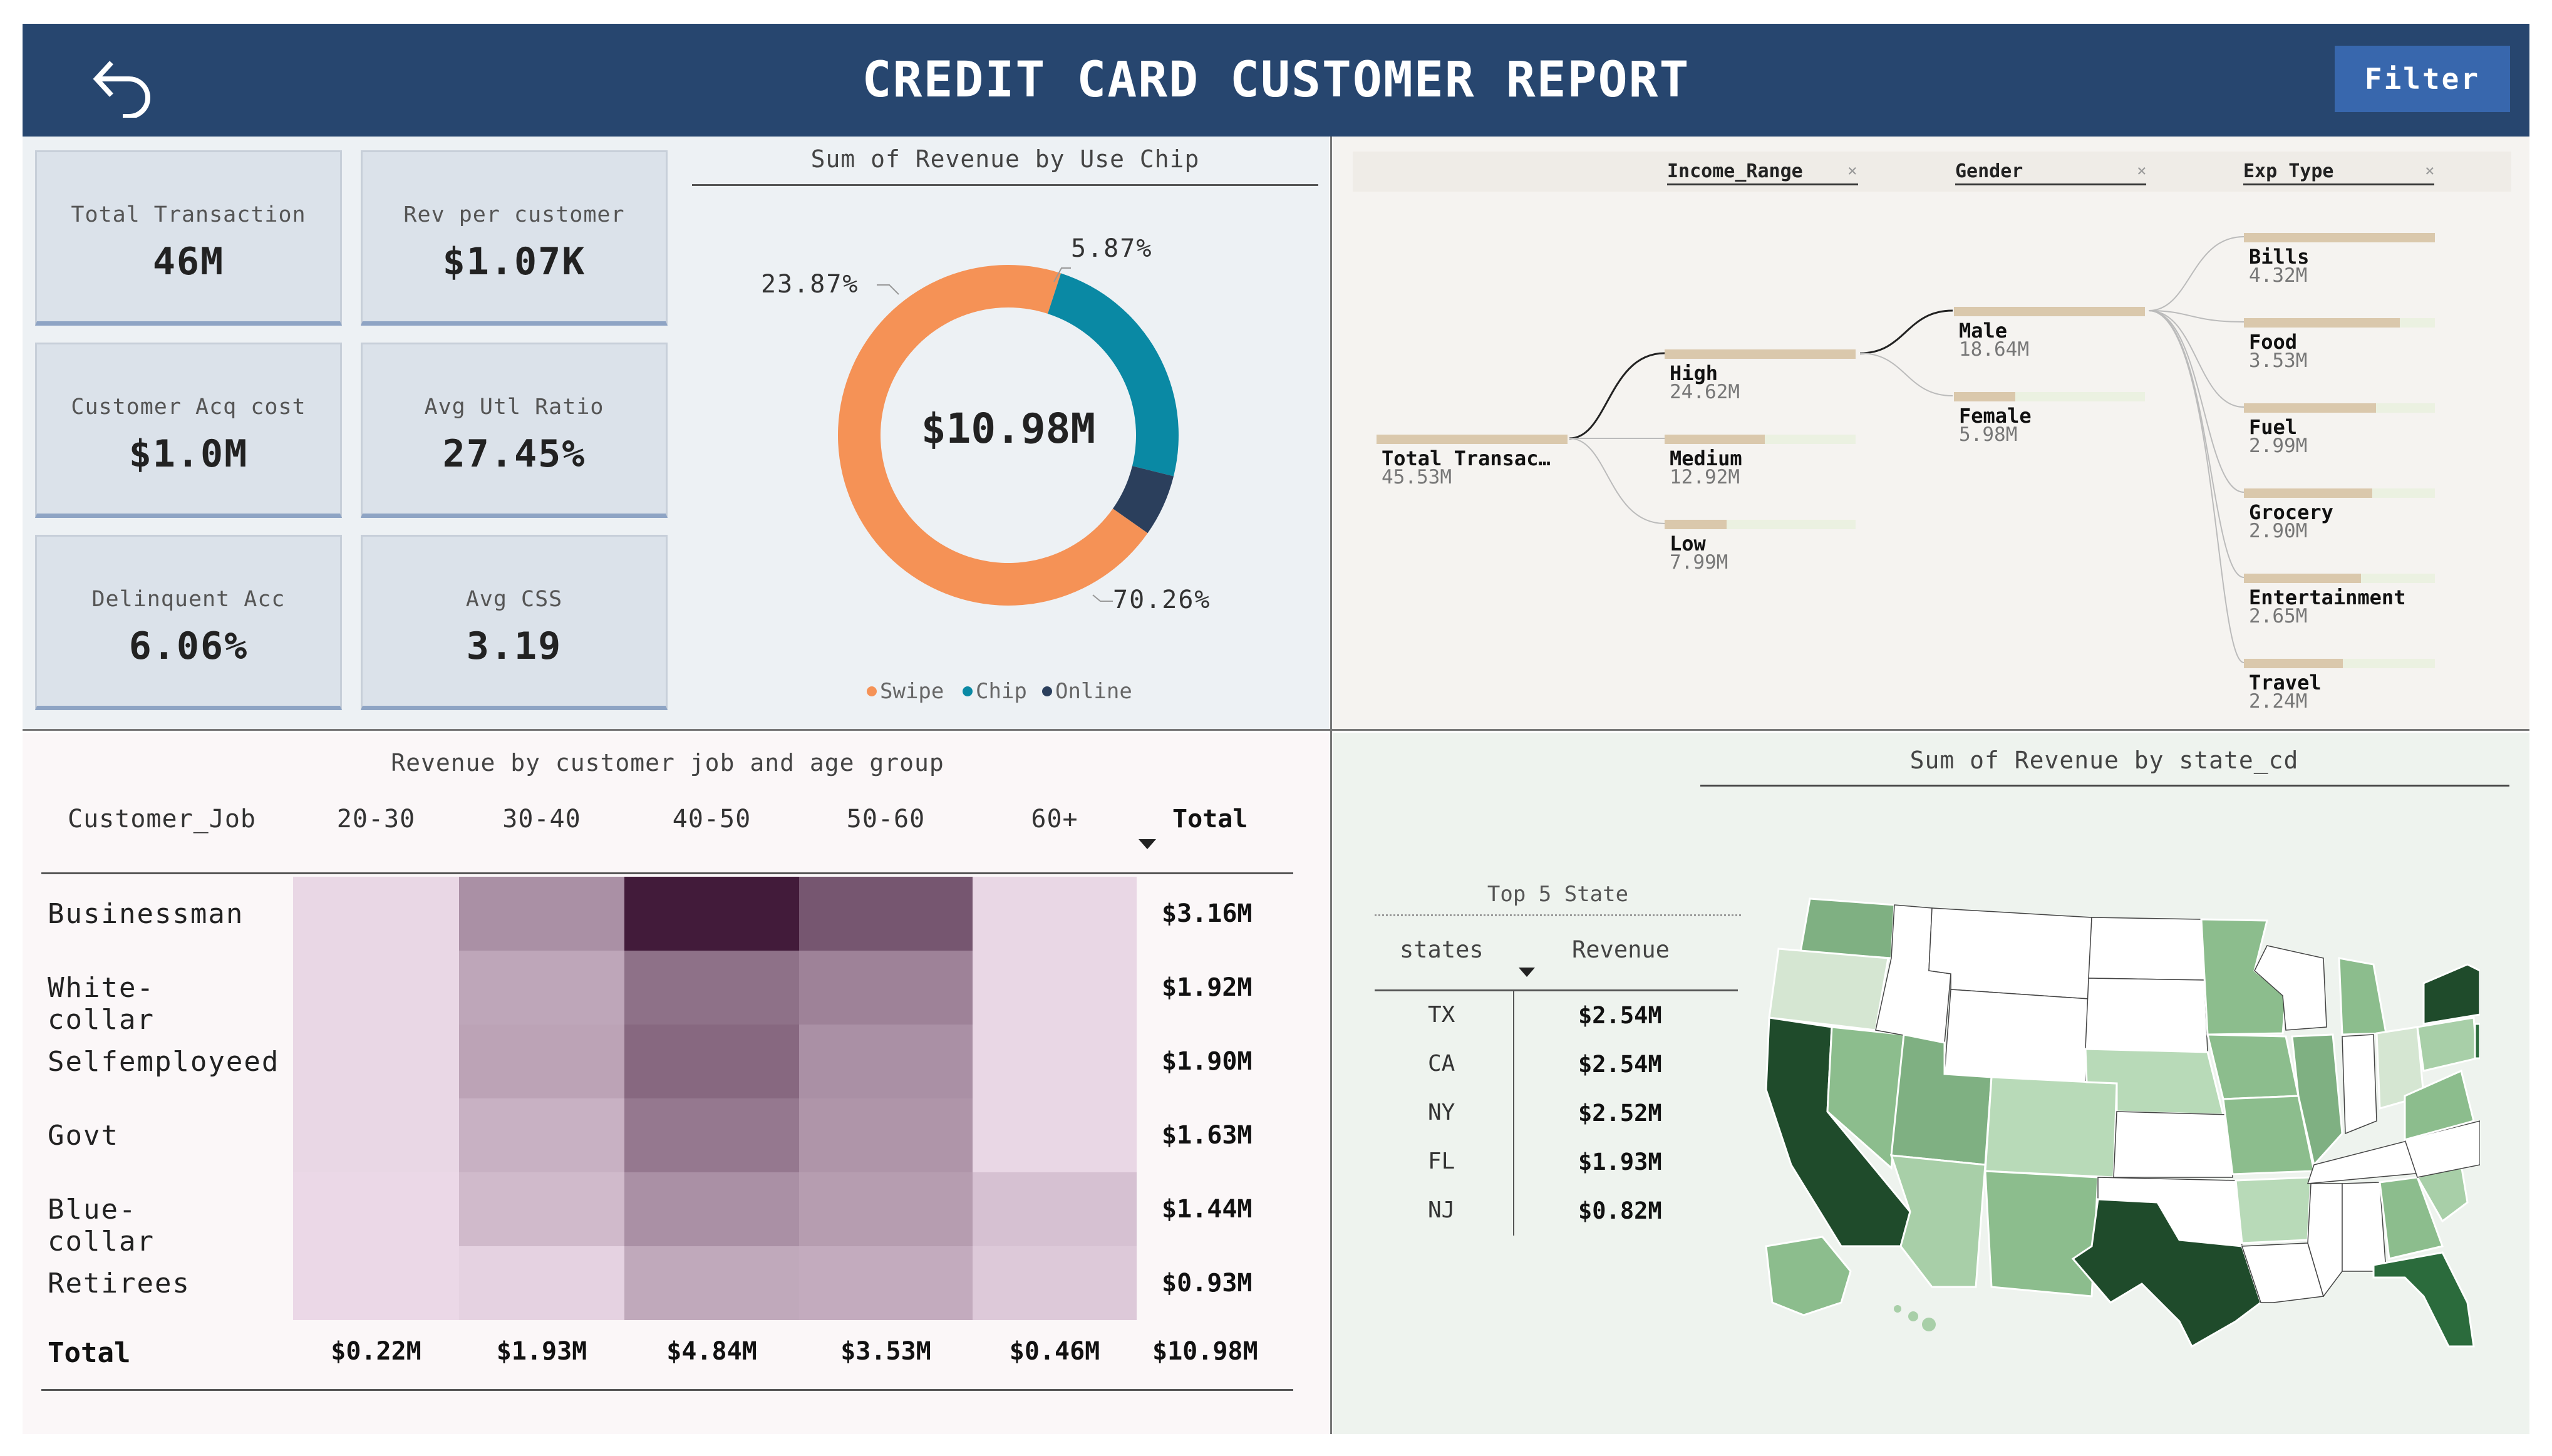 This screenshot has height=1456, width=2552. I want to click on tree-node-value: 12.92M, so click(1705, 477).